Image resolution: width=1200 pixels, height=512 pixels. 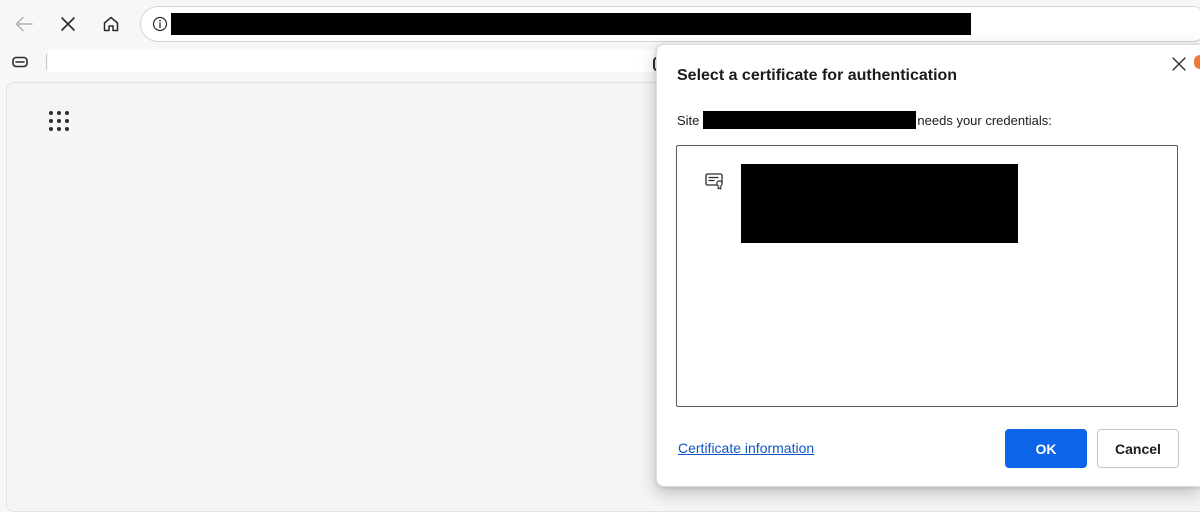 What do you see at coordinates (879, 203) in the screenshot?
I see `certificate-name-redacted` at bounding box center [879, 203].